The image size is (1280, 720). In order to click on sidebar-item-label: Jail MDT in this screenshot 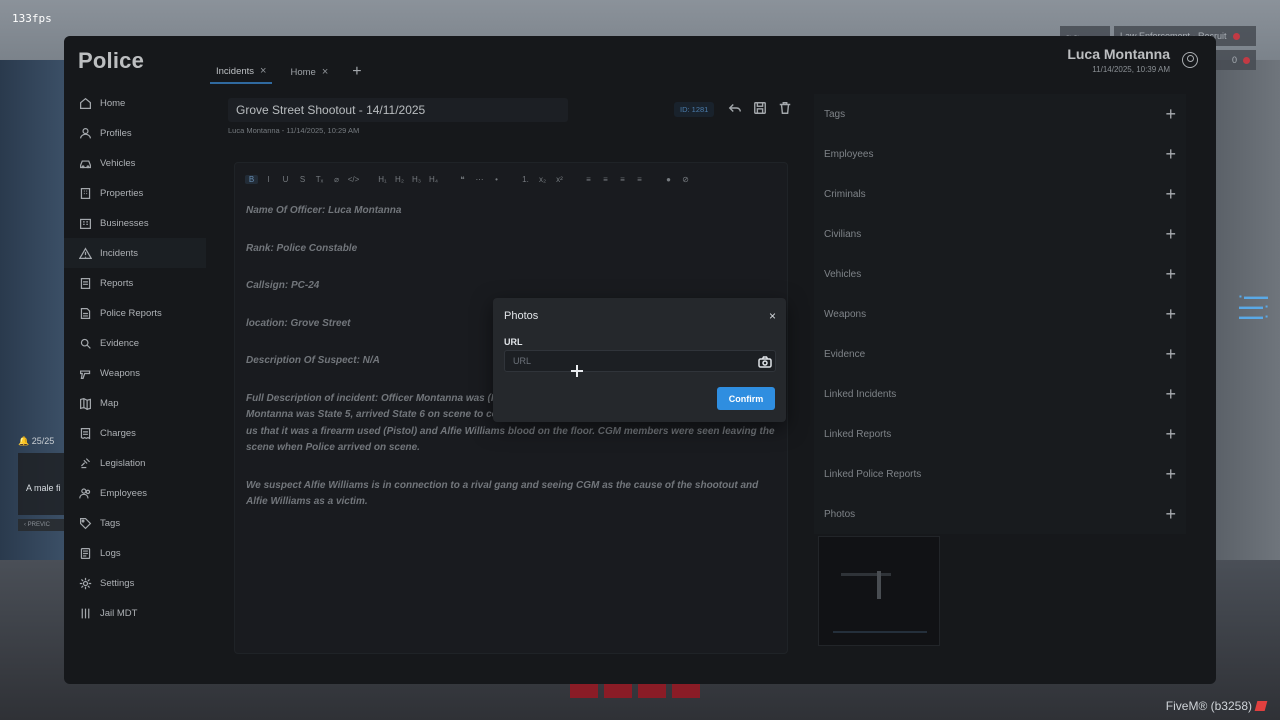, I will do `click(119, 613)`.